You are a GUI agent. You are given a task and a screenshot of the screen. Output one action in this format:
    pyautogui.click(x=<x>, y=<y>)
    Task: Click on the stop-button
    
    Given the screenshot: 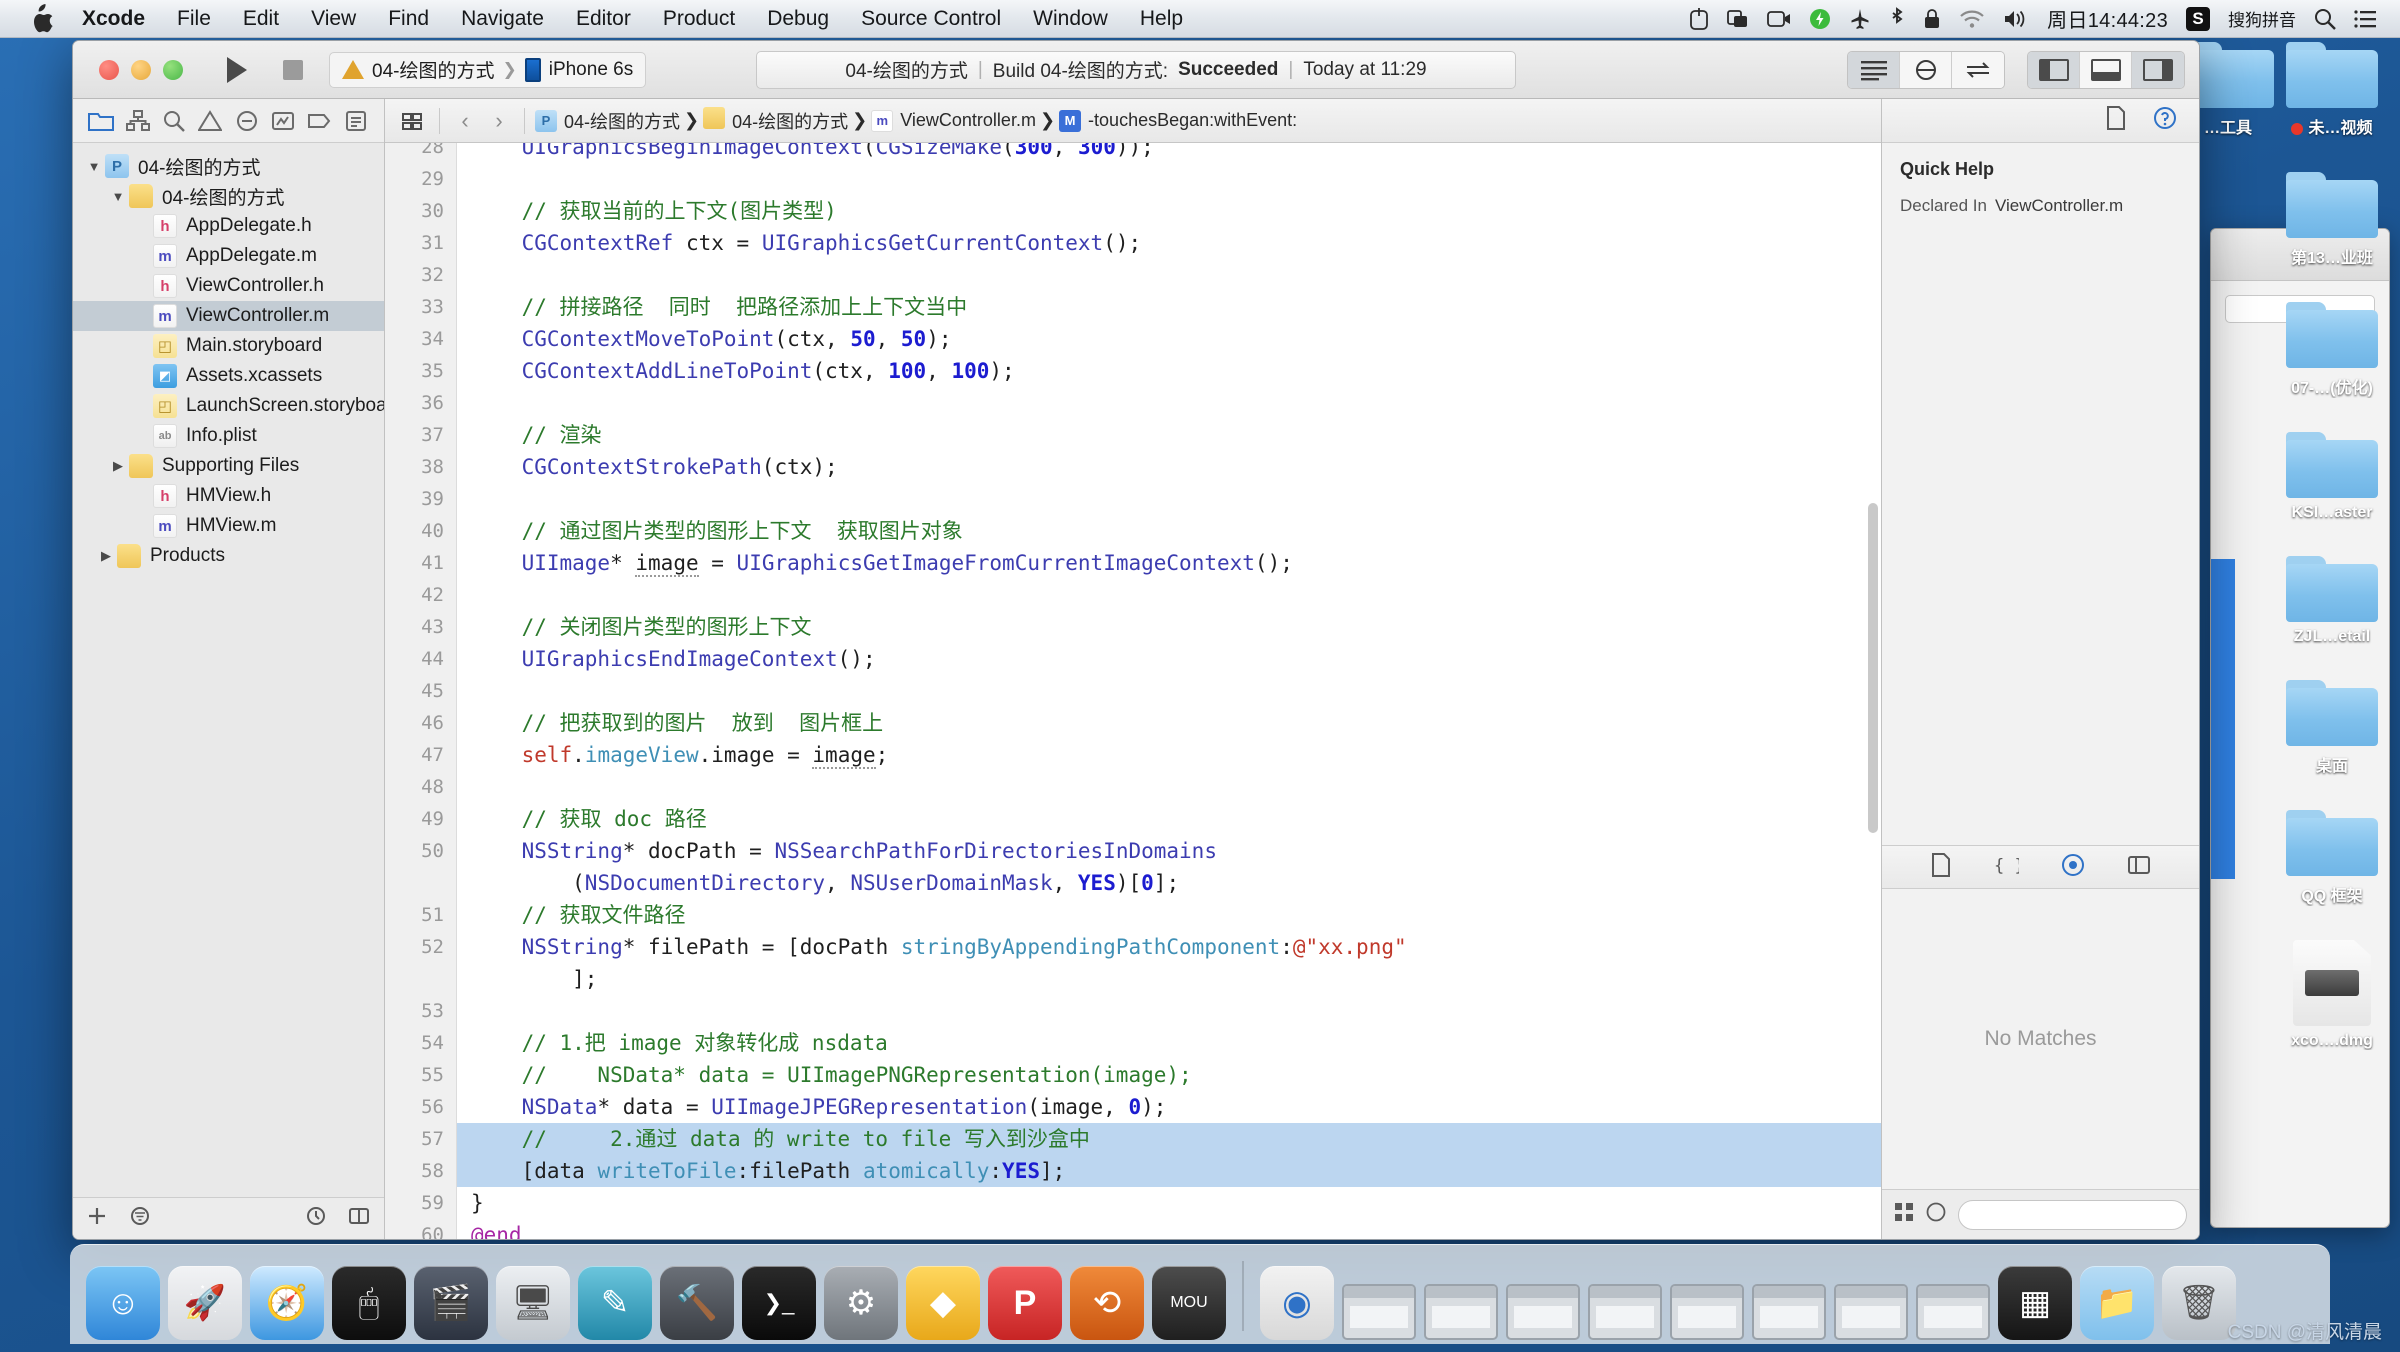 What is the action you would take?
    pyautogui.click(x=293, y=70)
    